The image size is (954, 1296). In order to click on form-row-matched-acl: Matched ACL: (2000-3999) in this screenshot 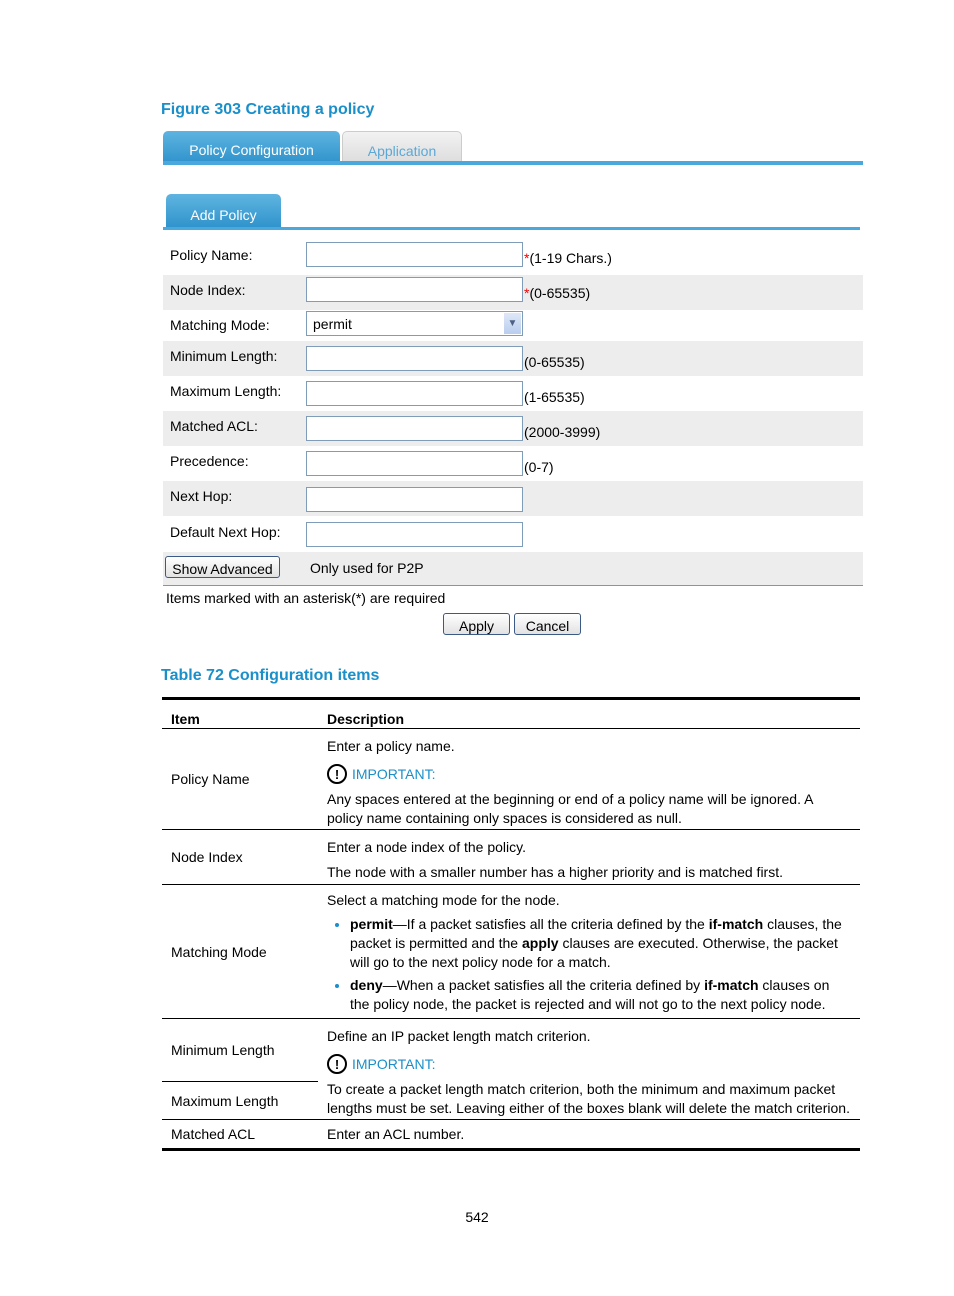, I will do `click(513, 428)`.